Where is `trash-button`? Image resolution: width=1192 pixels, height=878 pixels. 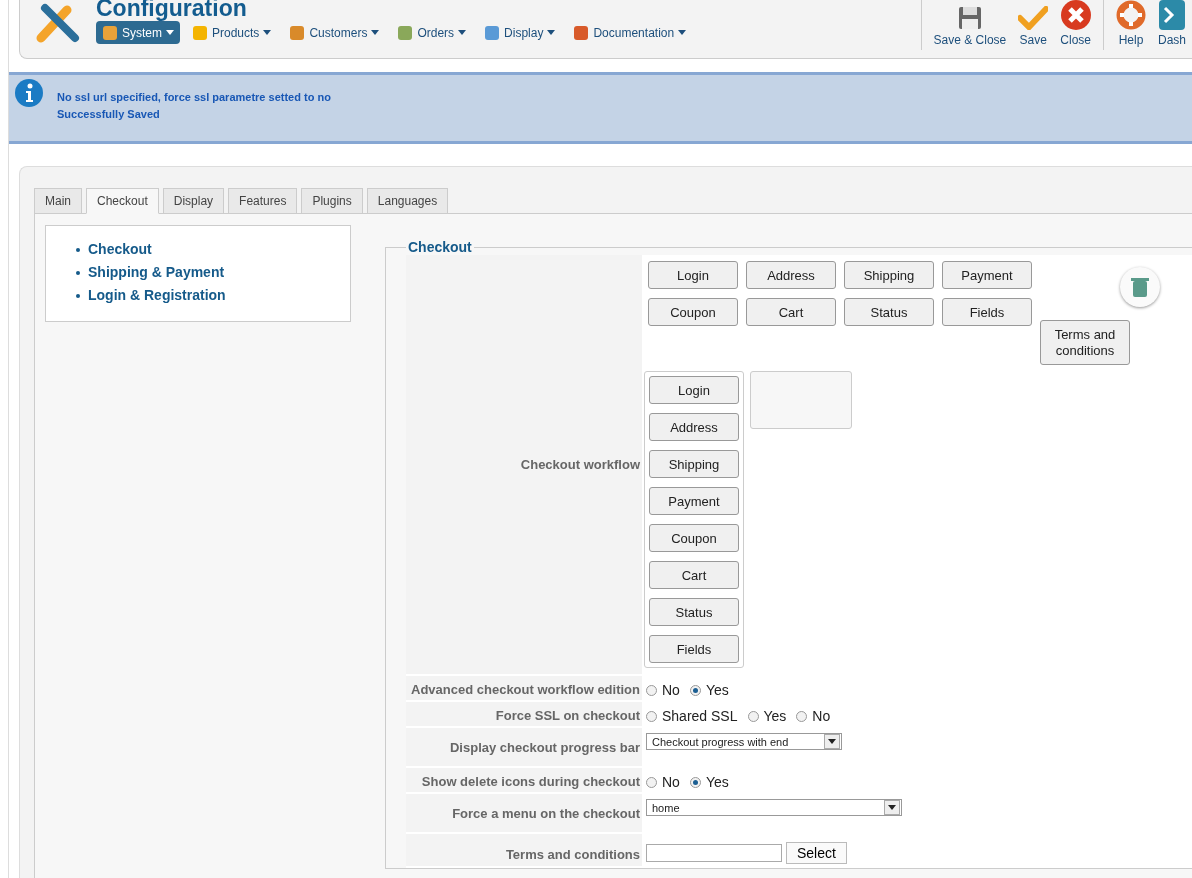
trash-button is located at coordinates (1140, 287).